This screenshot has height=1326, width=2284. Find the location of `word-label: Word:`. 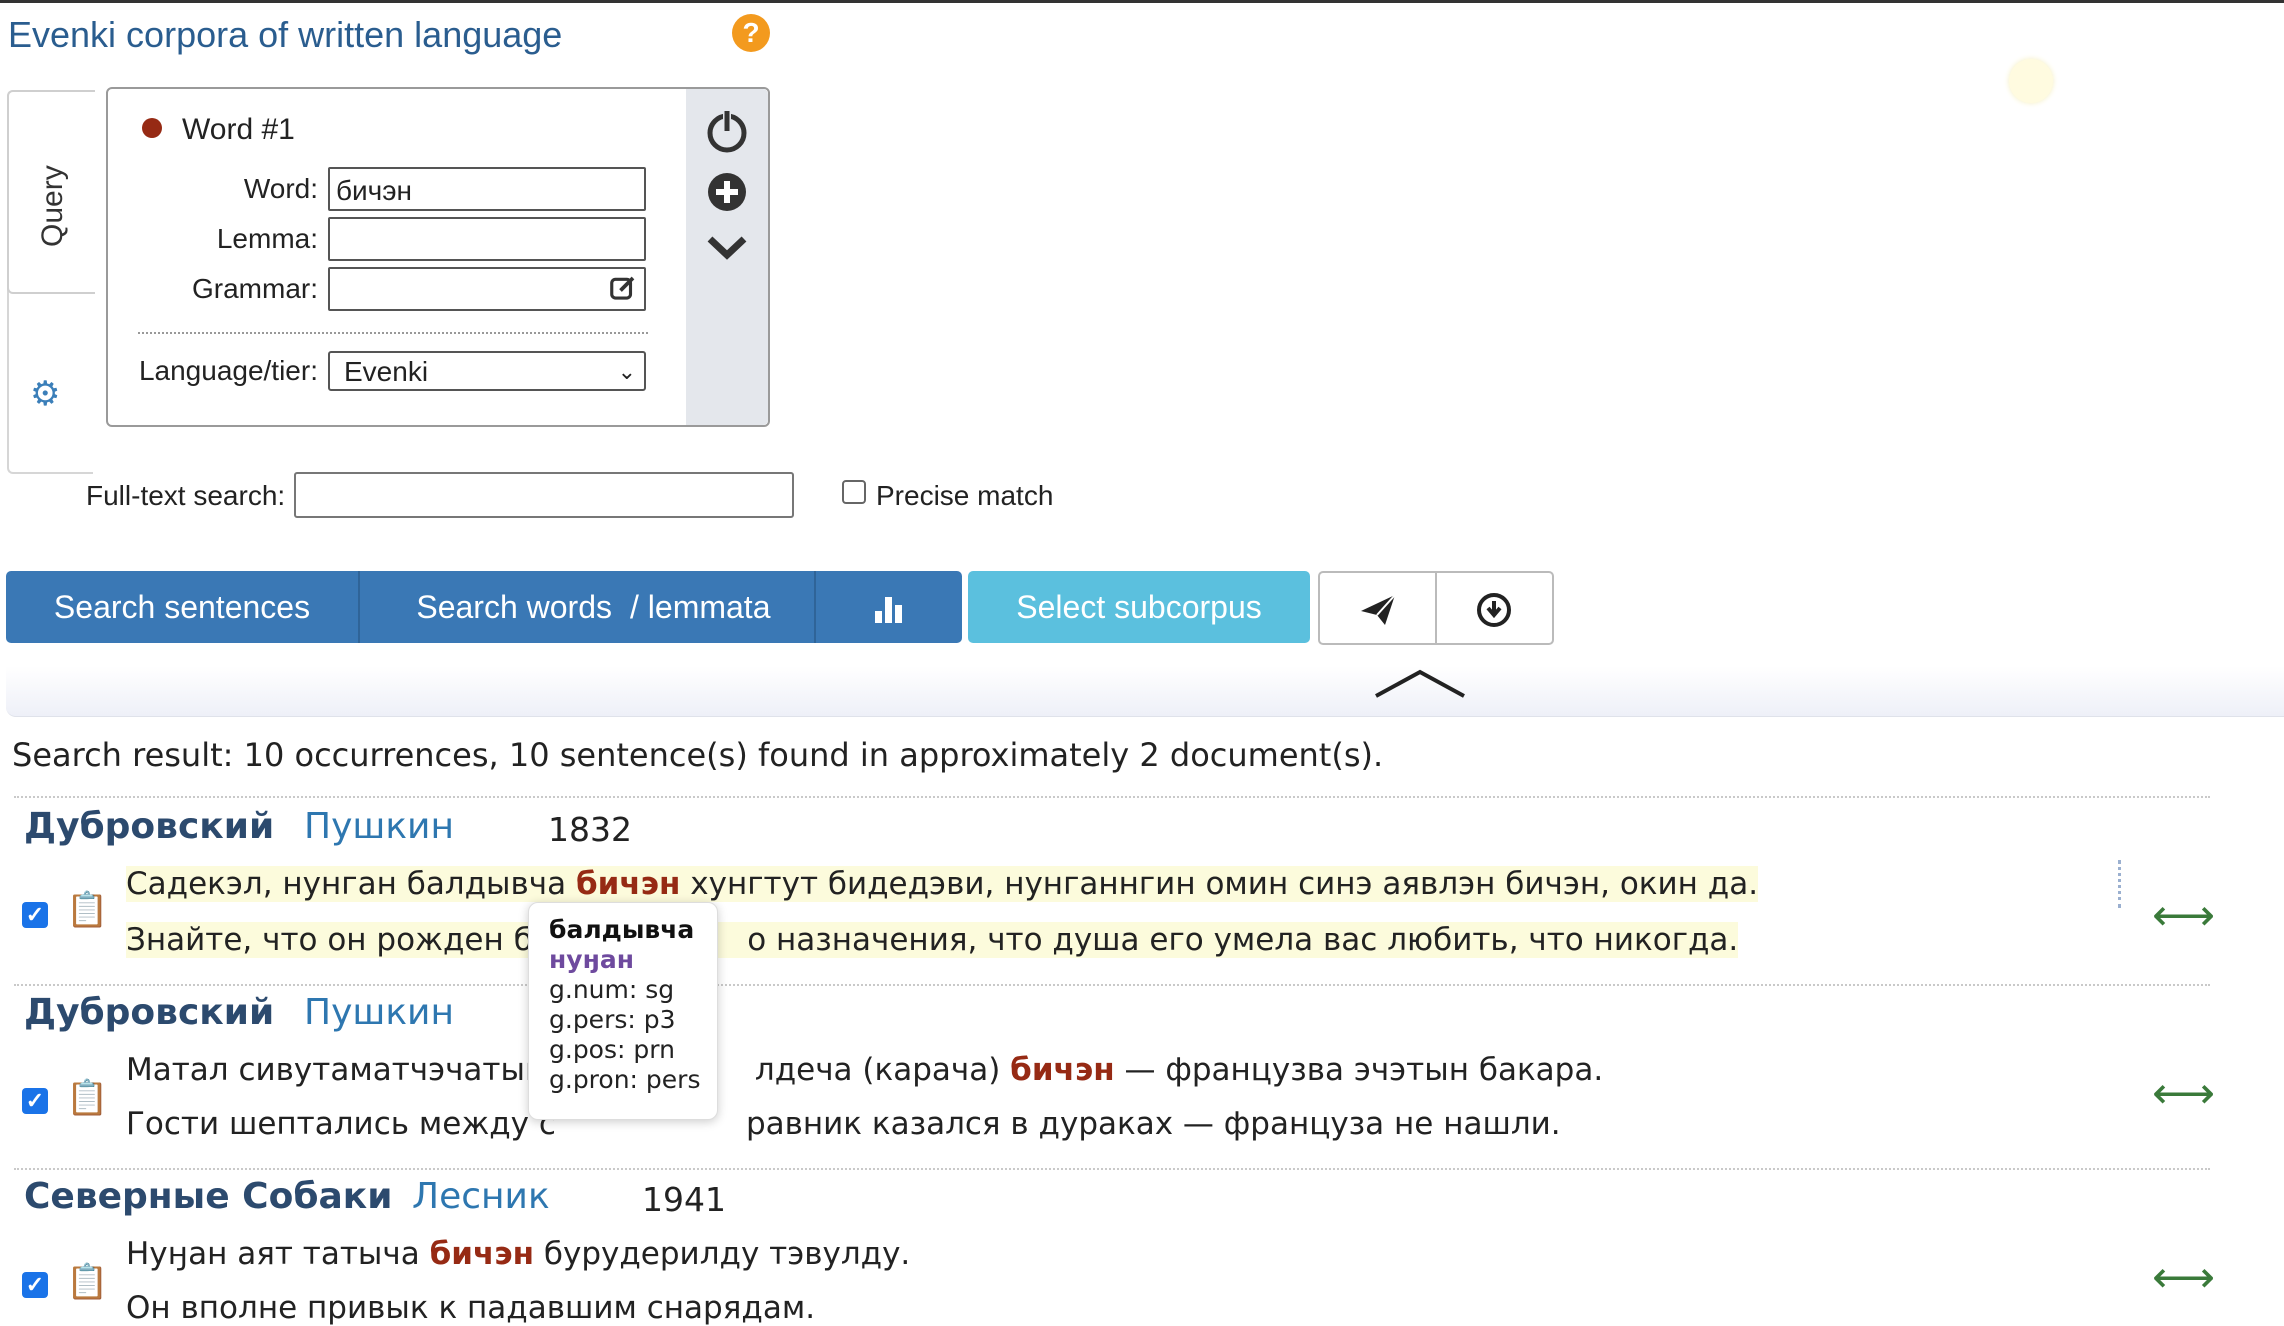

word-label: Word: is located at coordinates (280, 188).